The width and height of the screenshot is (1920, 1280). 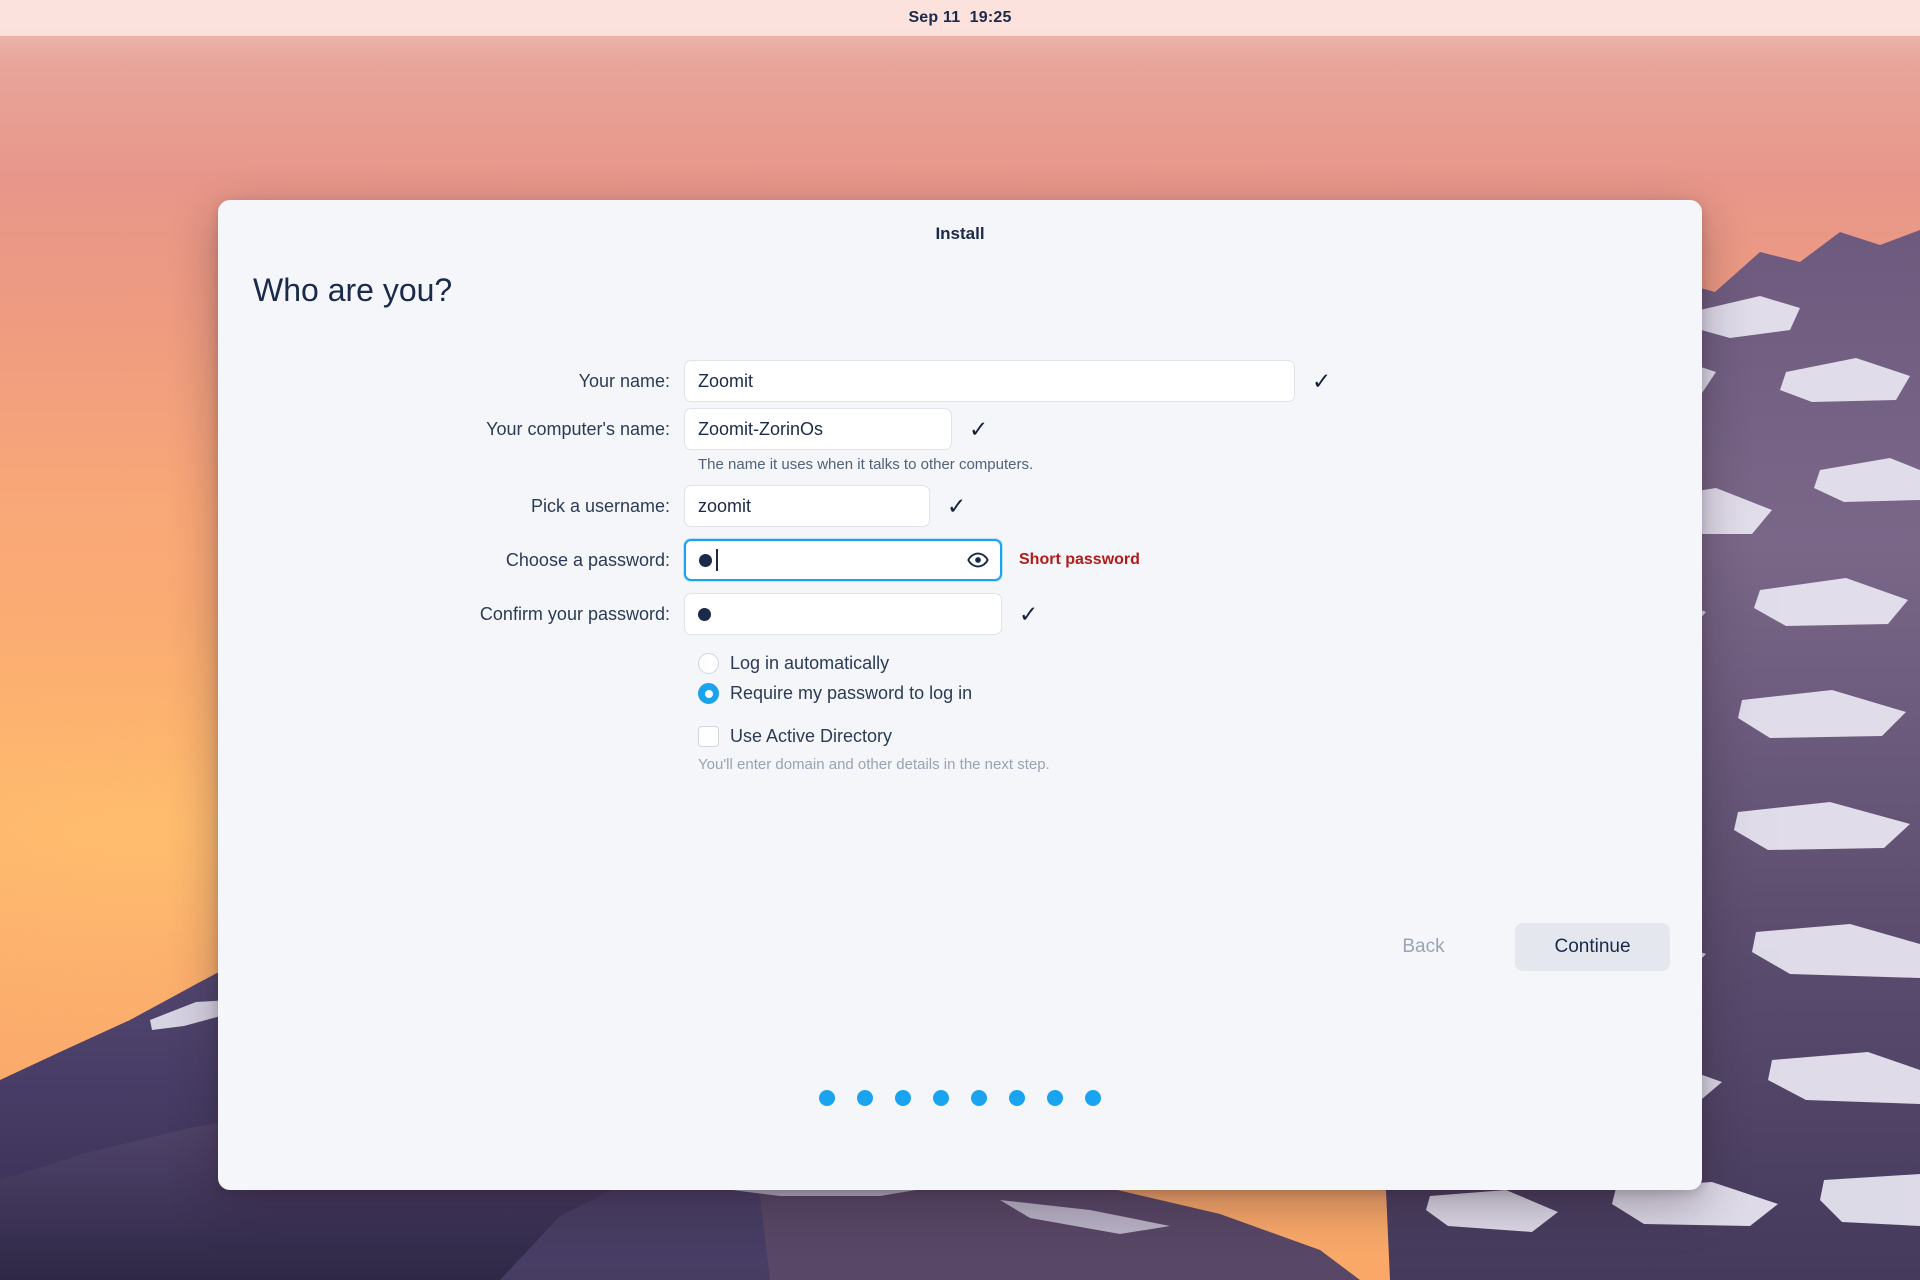 I want to click on eye-icon, so click(x=978, y=560).